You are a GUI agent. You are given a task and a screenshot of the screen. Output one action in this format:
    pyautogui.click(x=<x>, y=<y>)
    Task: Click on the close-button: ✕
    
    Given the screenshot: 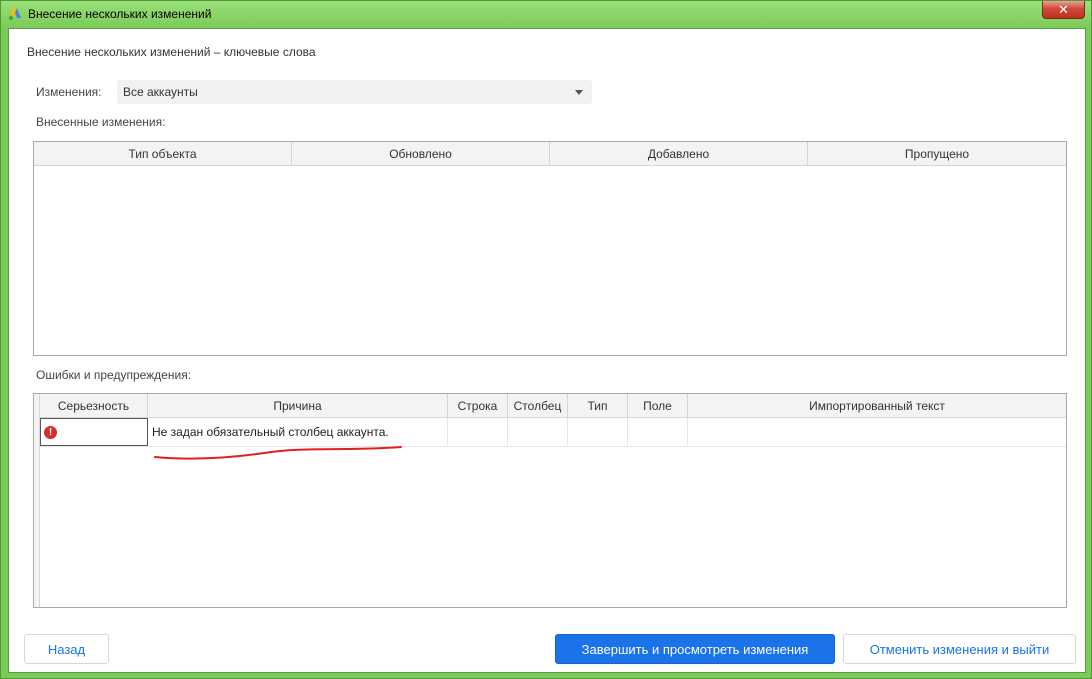 What is the action you would take?
    pyautogui.click(x=1063, y=10)
    